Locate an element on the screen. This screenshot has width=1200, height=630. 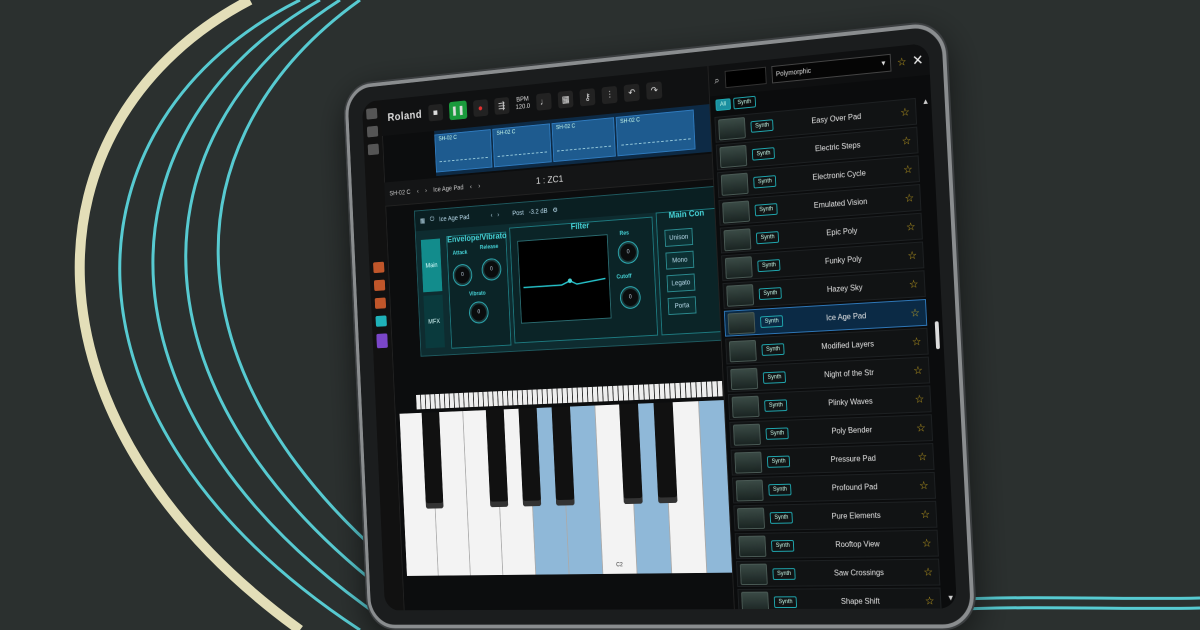
keyboard-icon is located at coordinates (372, 131).